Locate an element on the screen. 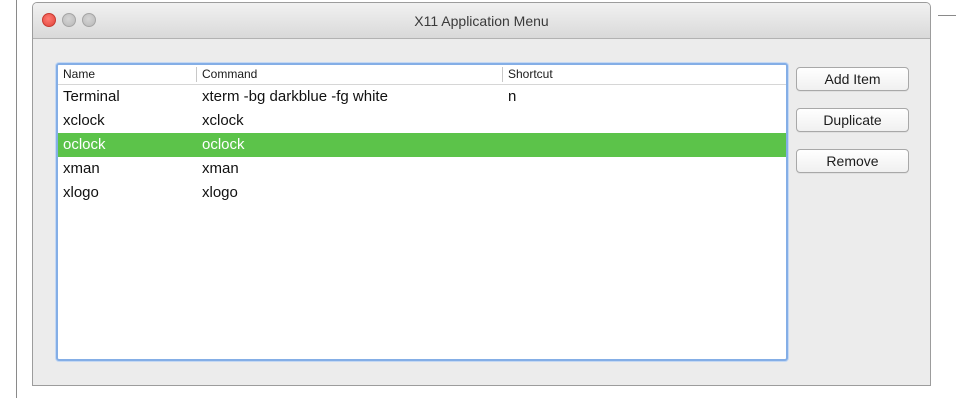  remove-button: Remove is located at coordinates (852, 161).